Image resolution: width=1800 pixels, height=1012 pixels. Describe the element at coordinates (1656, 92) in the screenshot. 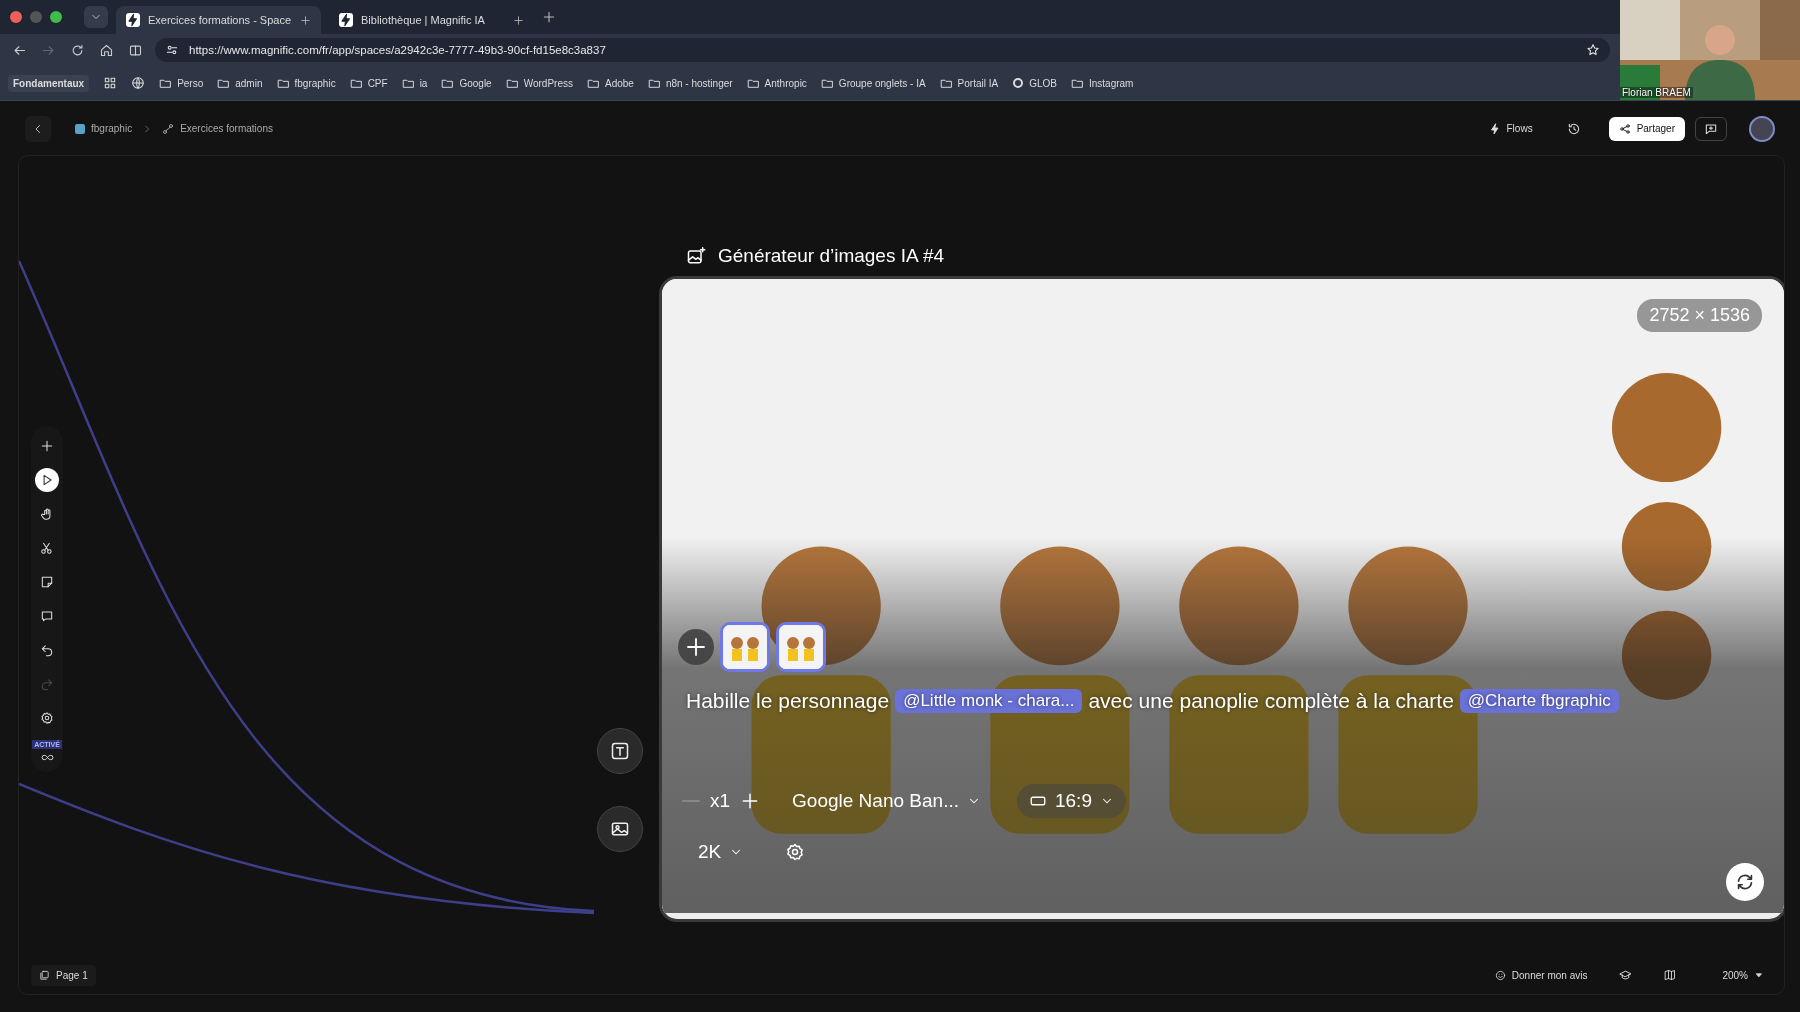

I see `participant-name: Florian BRAEM` at that location.